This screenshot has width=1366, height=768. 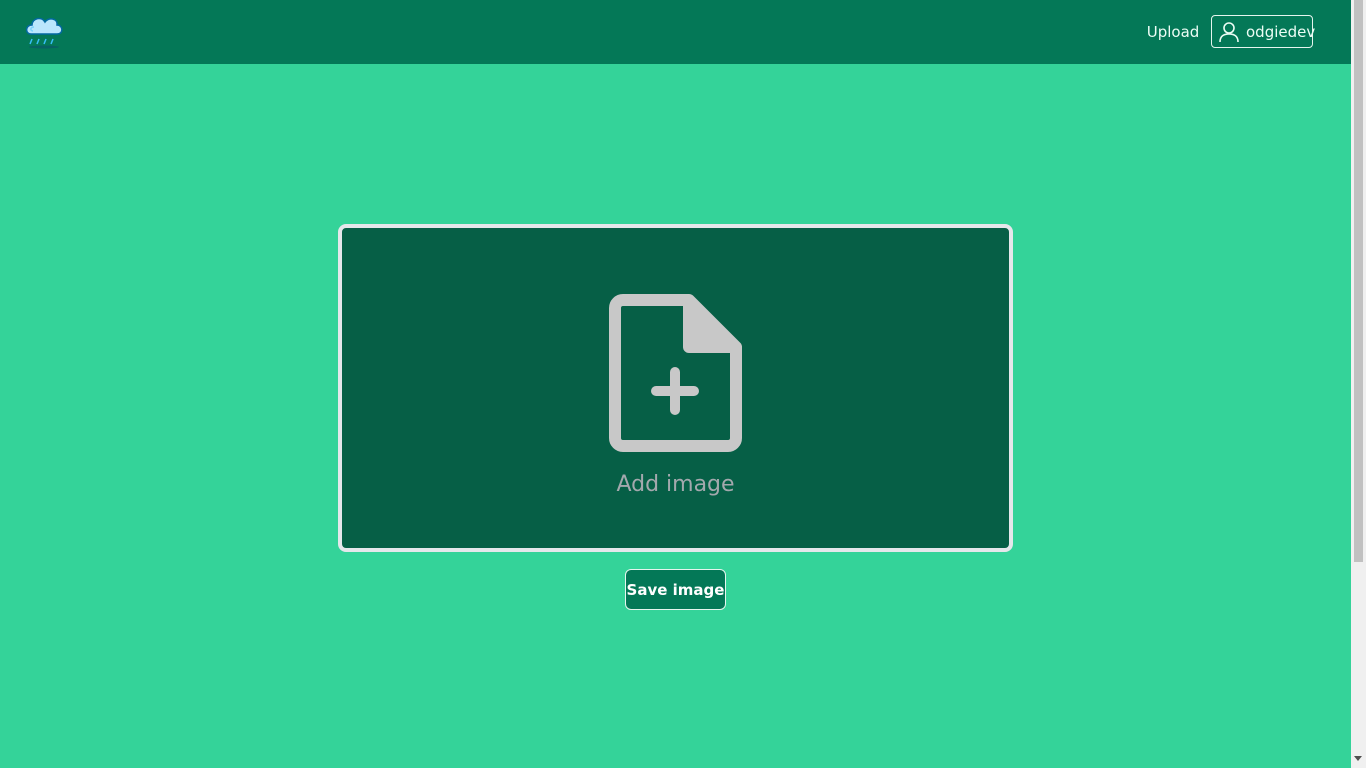 I want to click on add-image-label: Add image, so click(x=675, y=484).